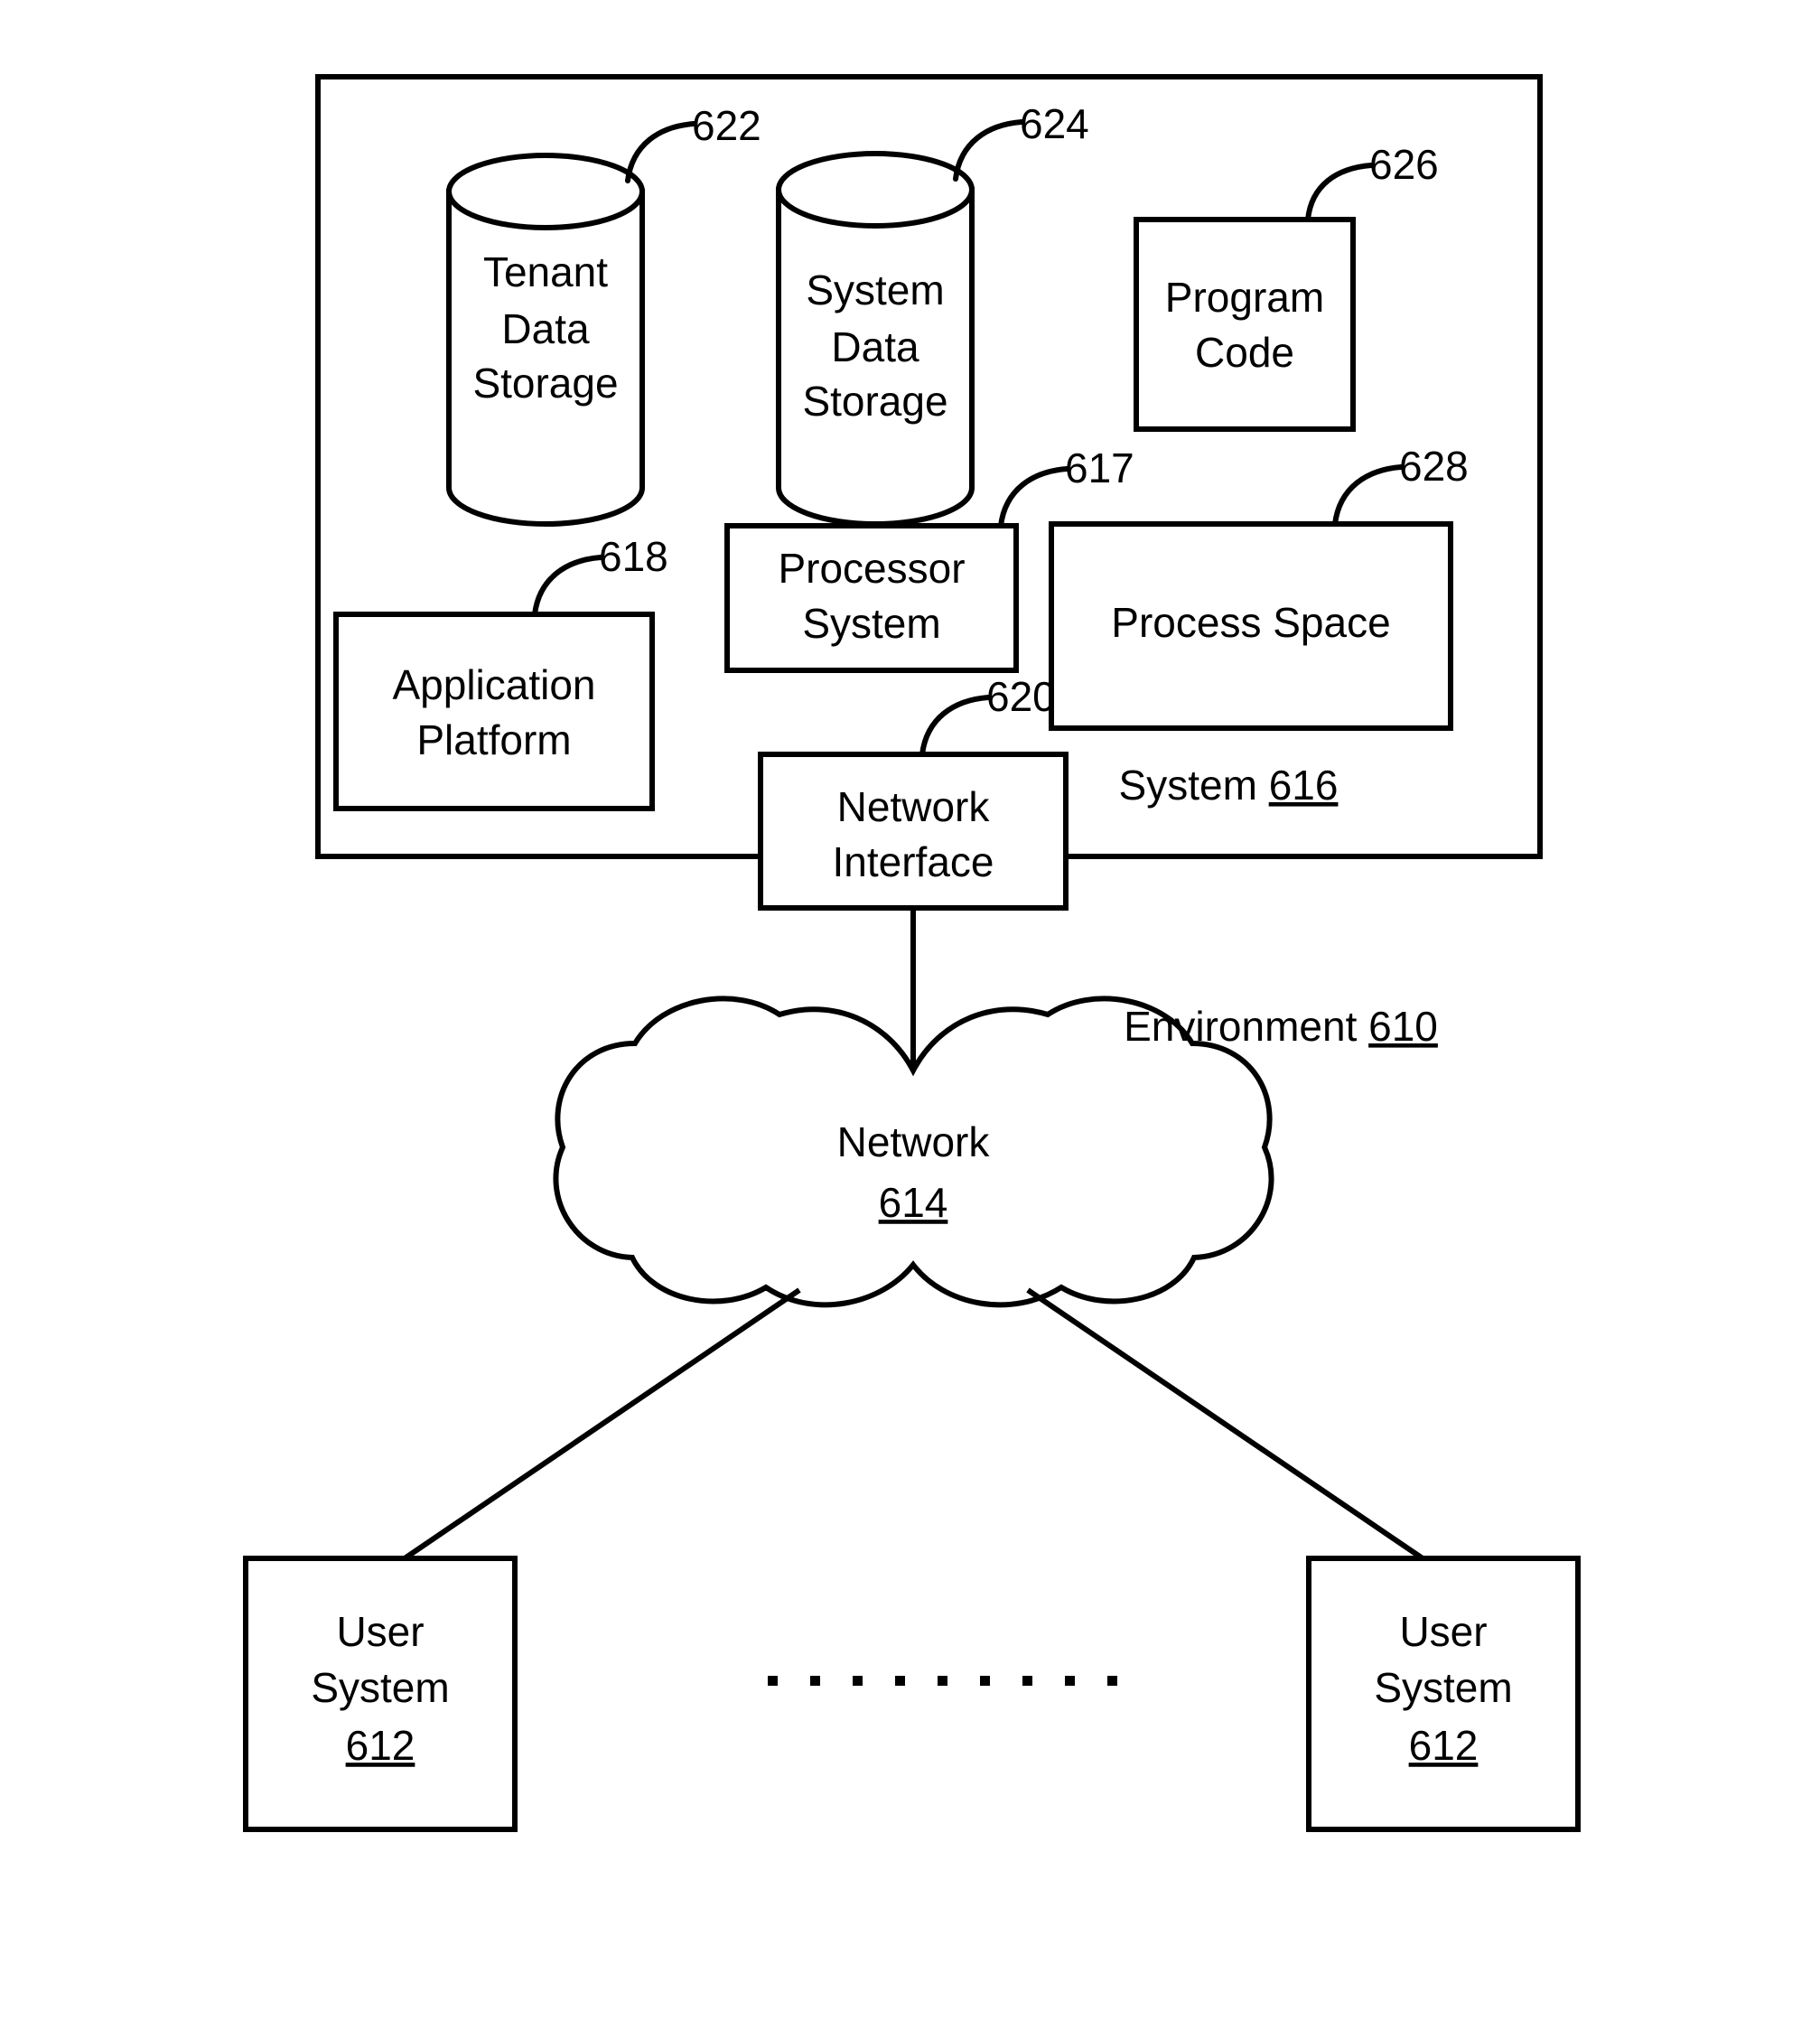 Image resolution: width=1820 pixels, height=2020 pixels. What do you see at coordinates (545, 384) in the screenshot?
I see `tenant-data-storage-label-line3: Storage` at bounding box center [545, 384].